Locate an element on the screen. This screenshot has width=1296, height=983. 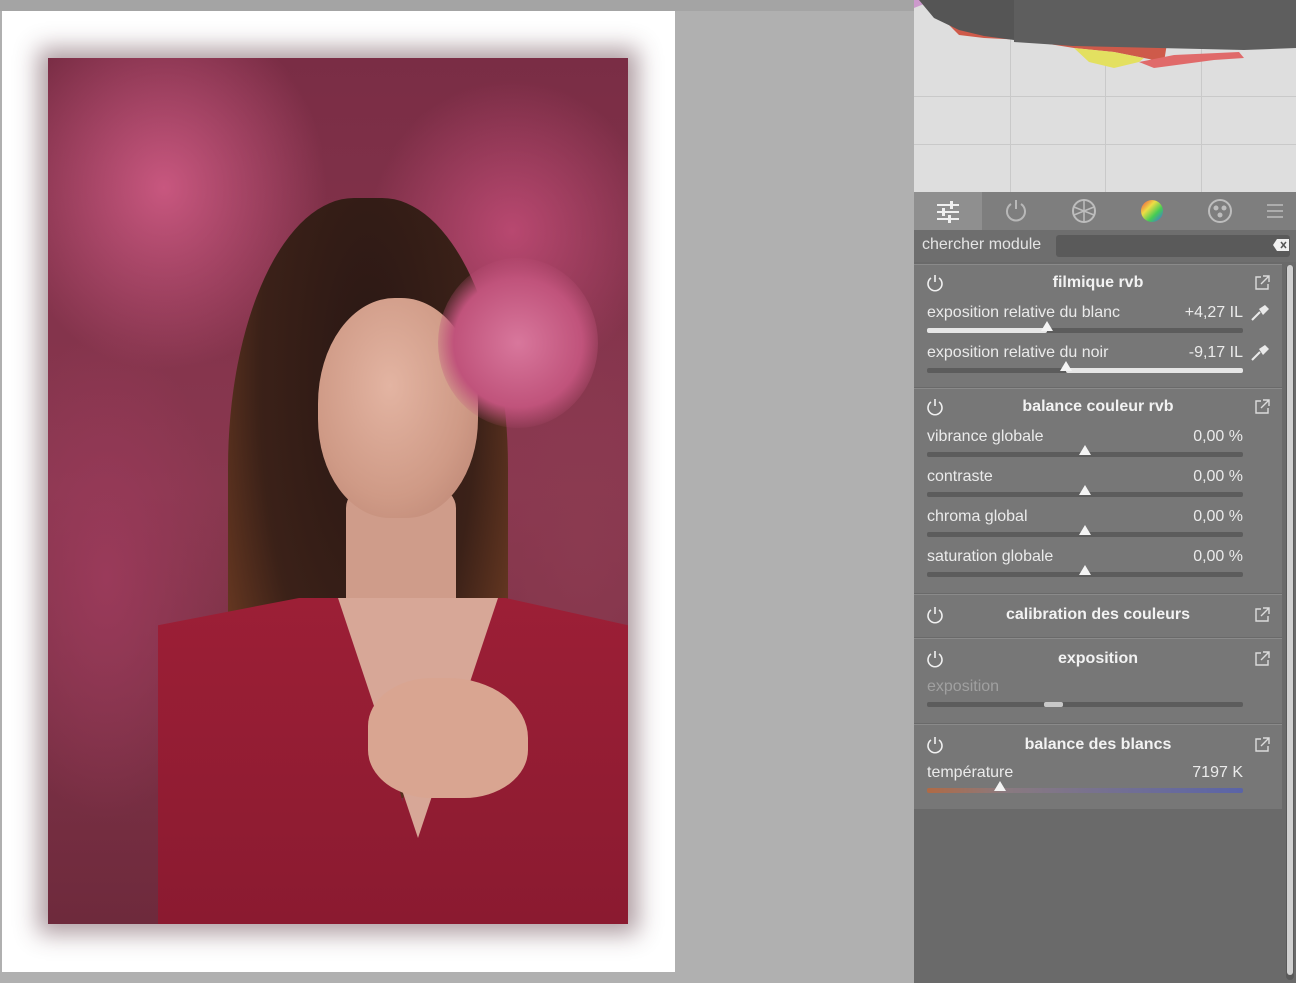
module-title: balance couleur rvb is located at coordinates (1098, 406).